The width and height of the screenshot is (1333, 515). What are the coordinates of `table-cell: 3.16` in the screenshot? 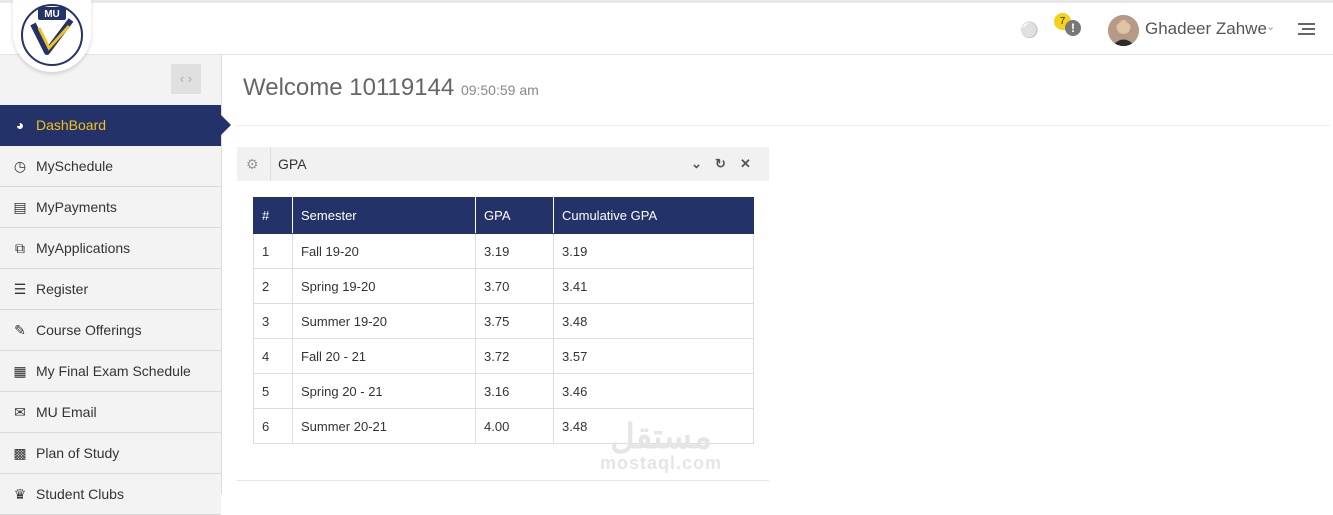 It's located at (514, 391).